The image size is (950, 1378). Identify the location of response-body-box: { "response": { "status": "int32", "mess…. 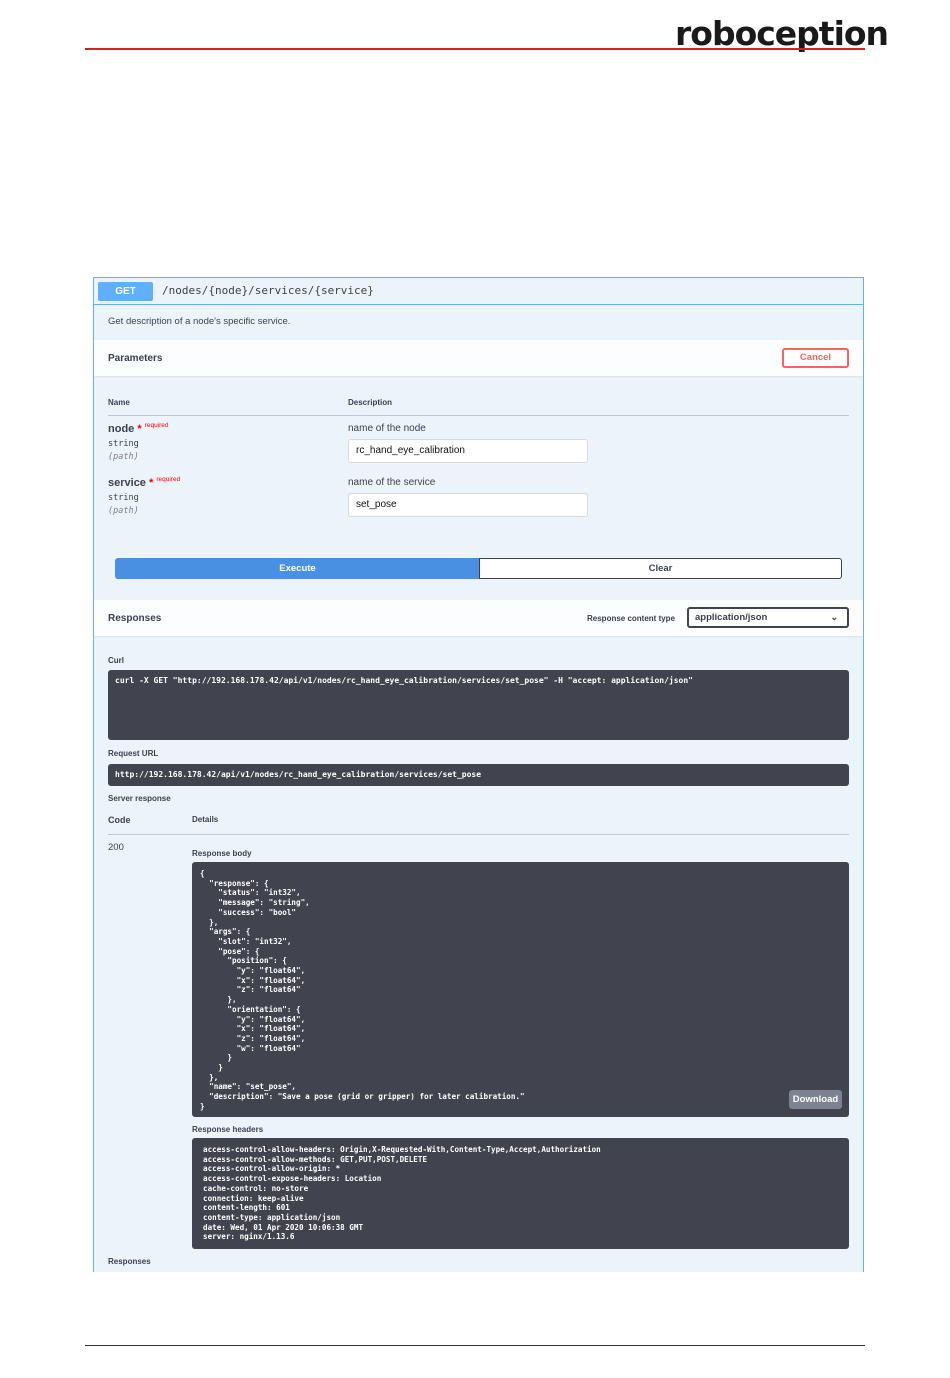
(520, 989).